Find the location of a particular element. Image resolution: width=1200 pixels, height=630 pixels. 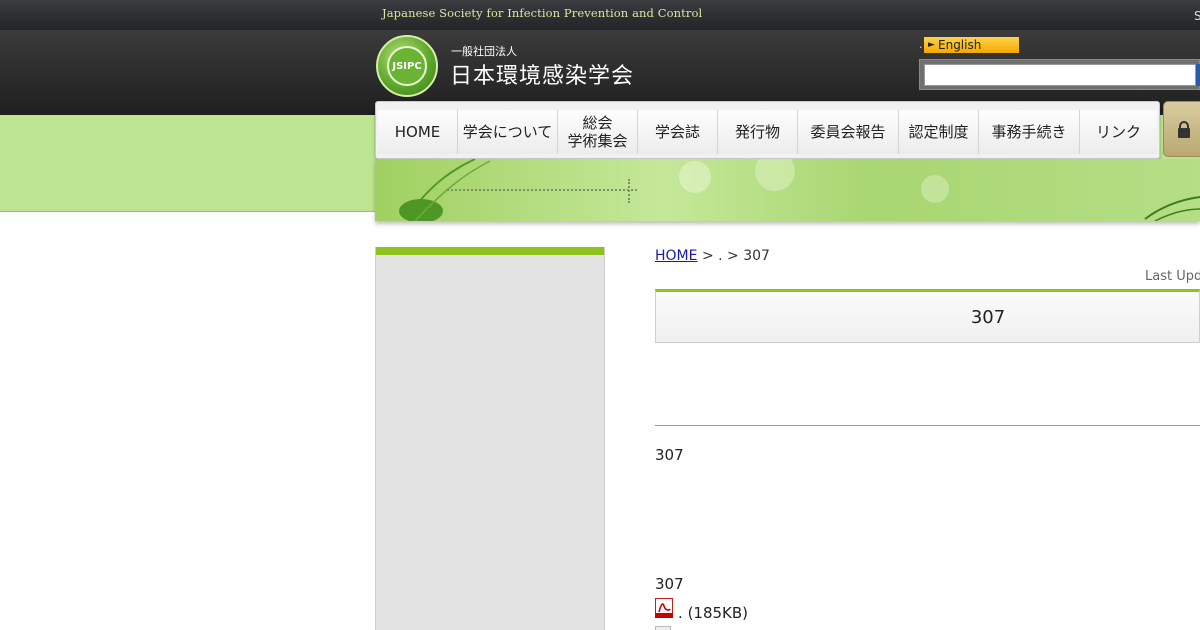

header-banner is located at coordinates (787, 190).